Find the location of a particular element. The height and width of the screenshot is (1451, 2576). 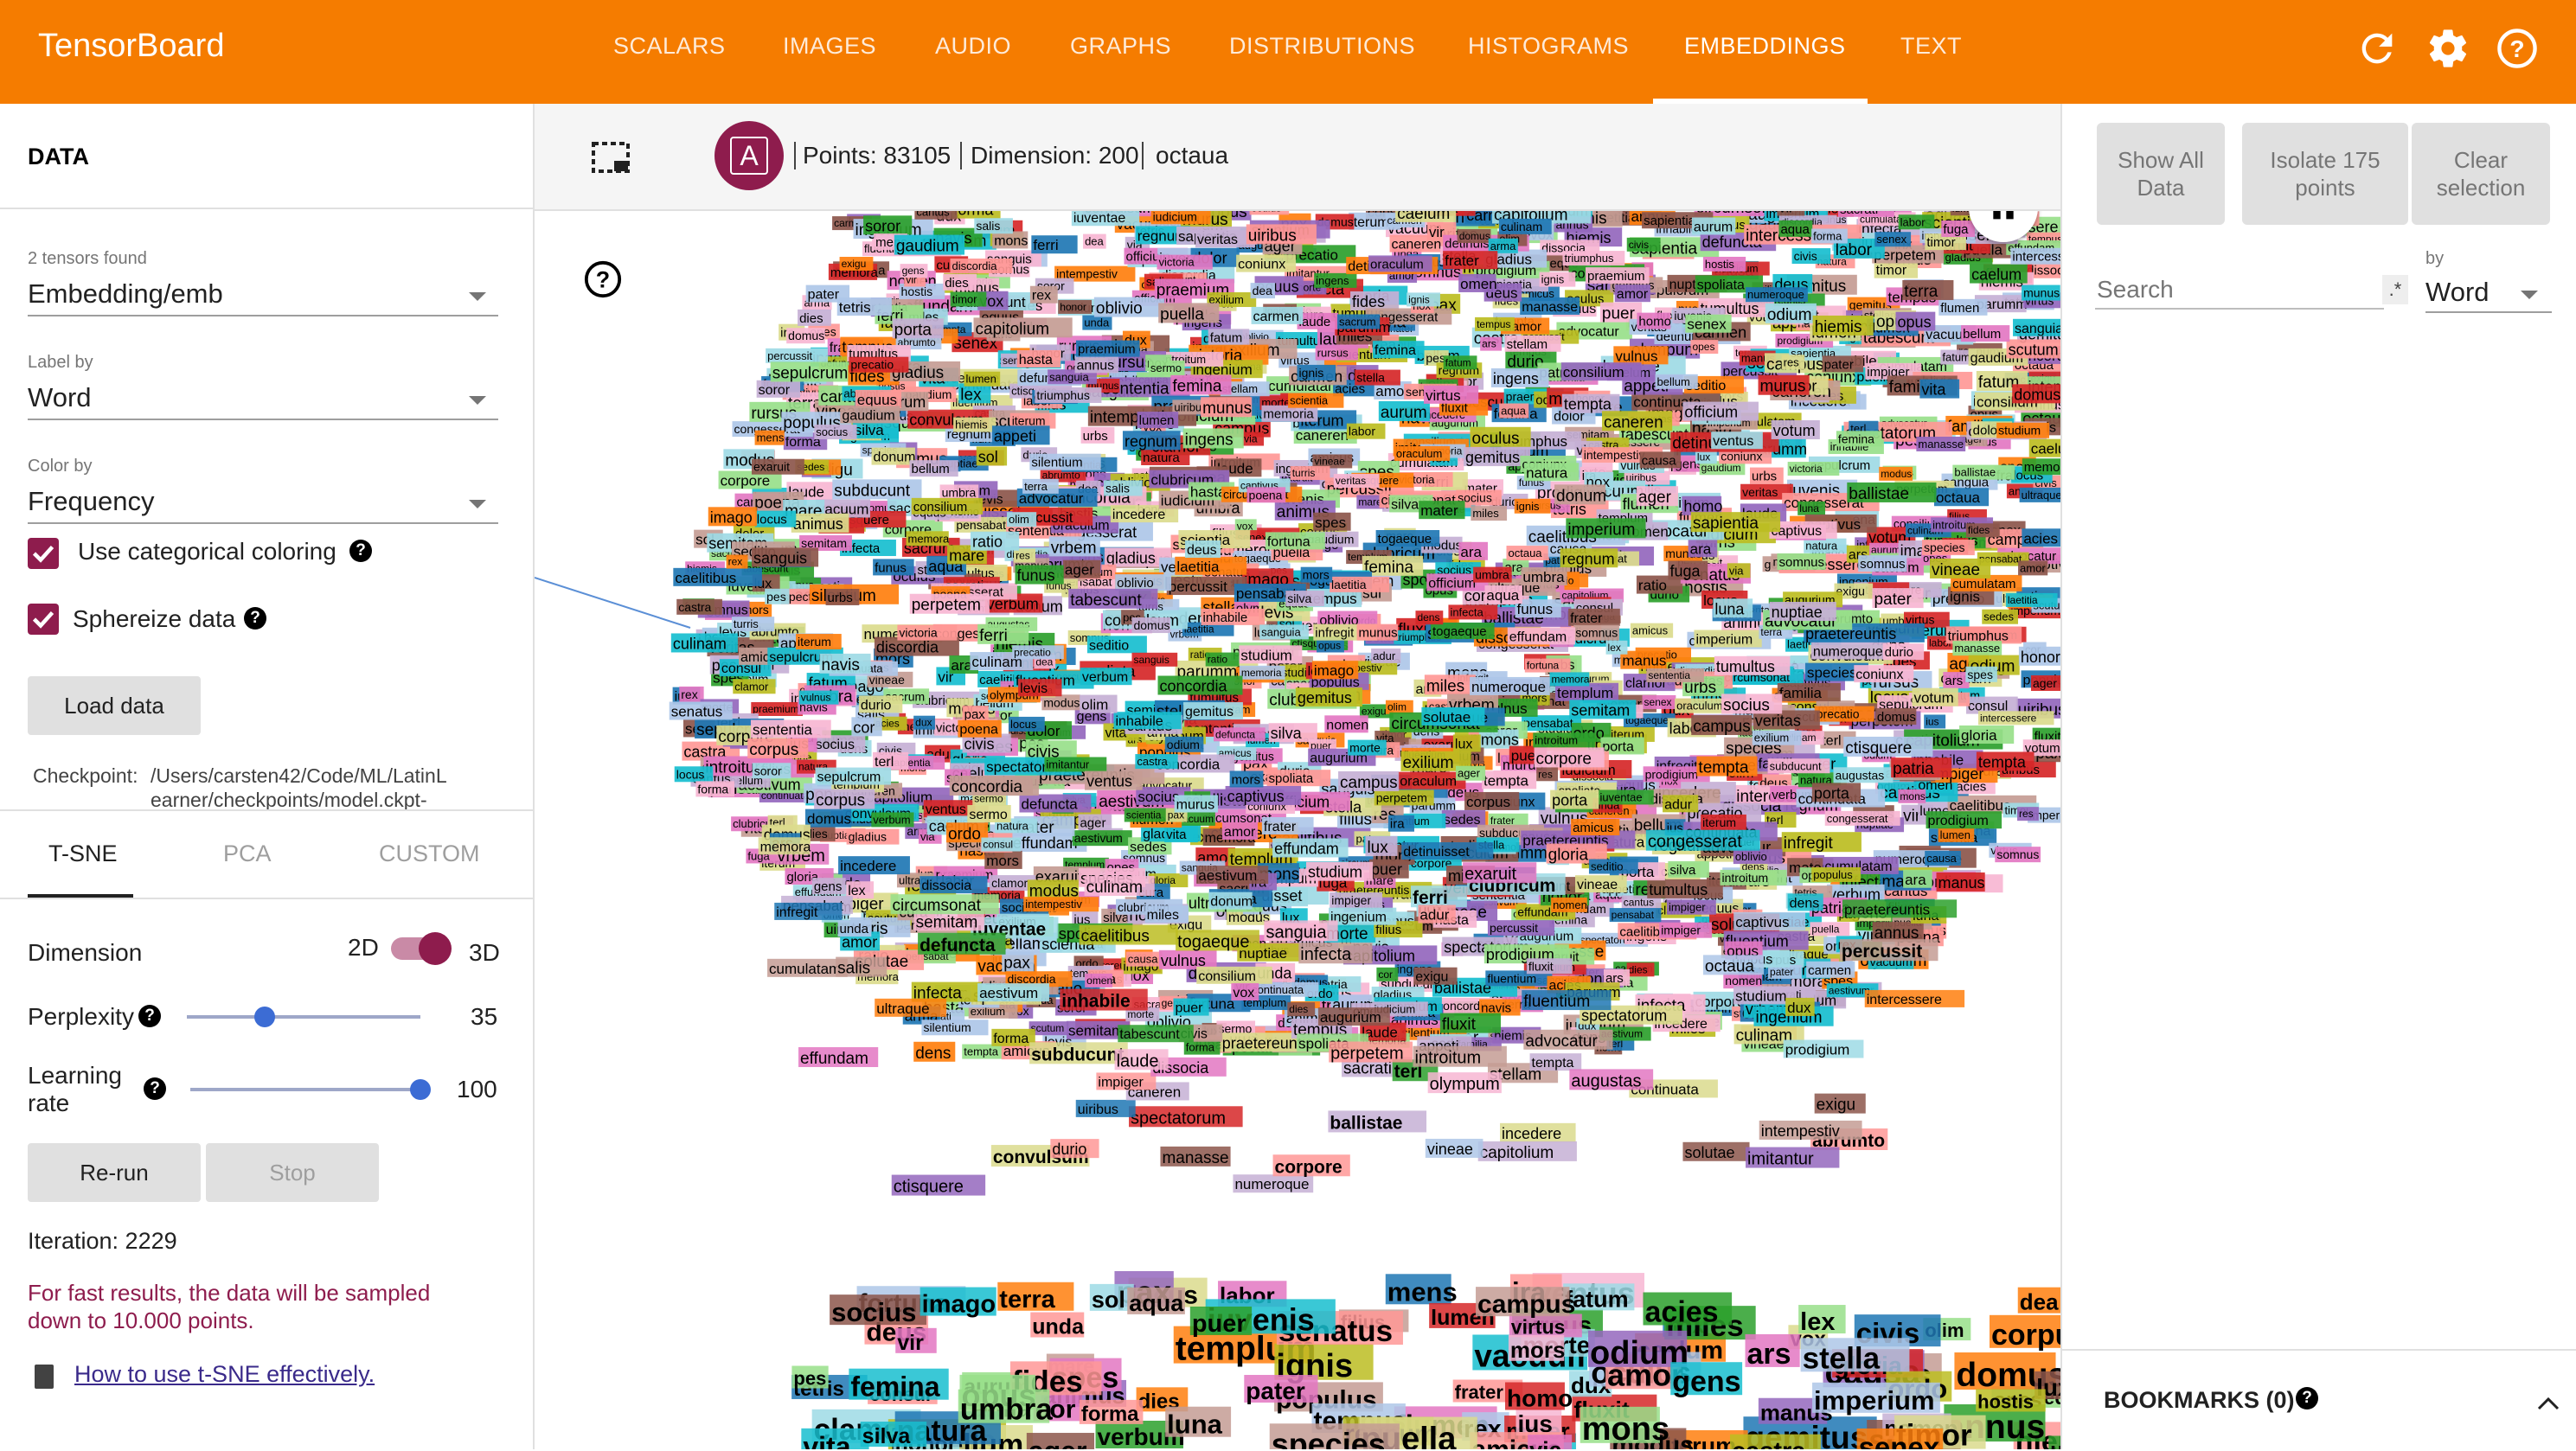

point-label: clamor is located at coordinates (754, 686).